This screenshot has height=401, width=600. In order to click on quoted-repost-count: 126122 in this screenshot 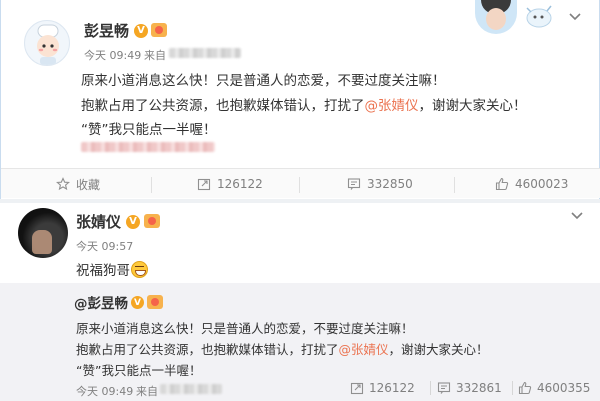, I will do `click(392, 388)`.